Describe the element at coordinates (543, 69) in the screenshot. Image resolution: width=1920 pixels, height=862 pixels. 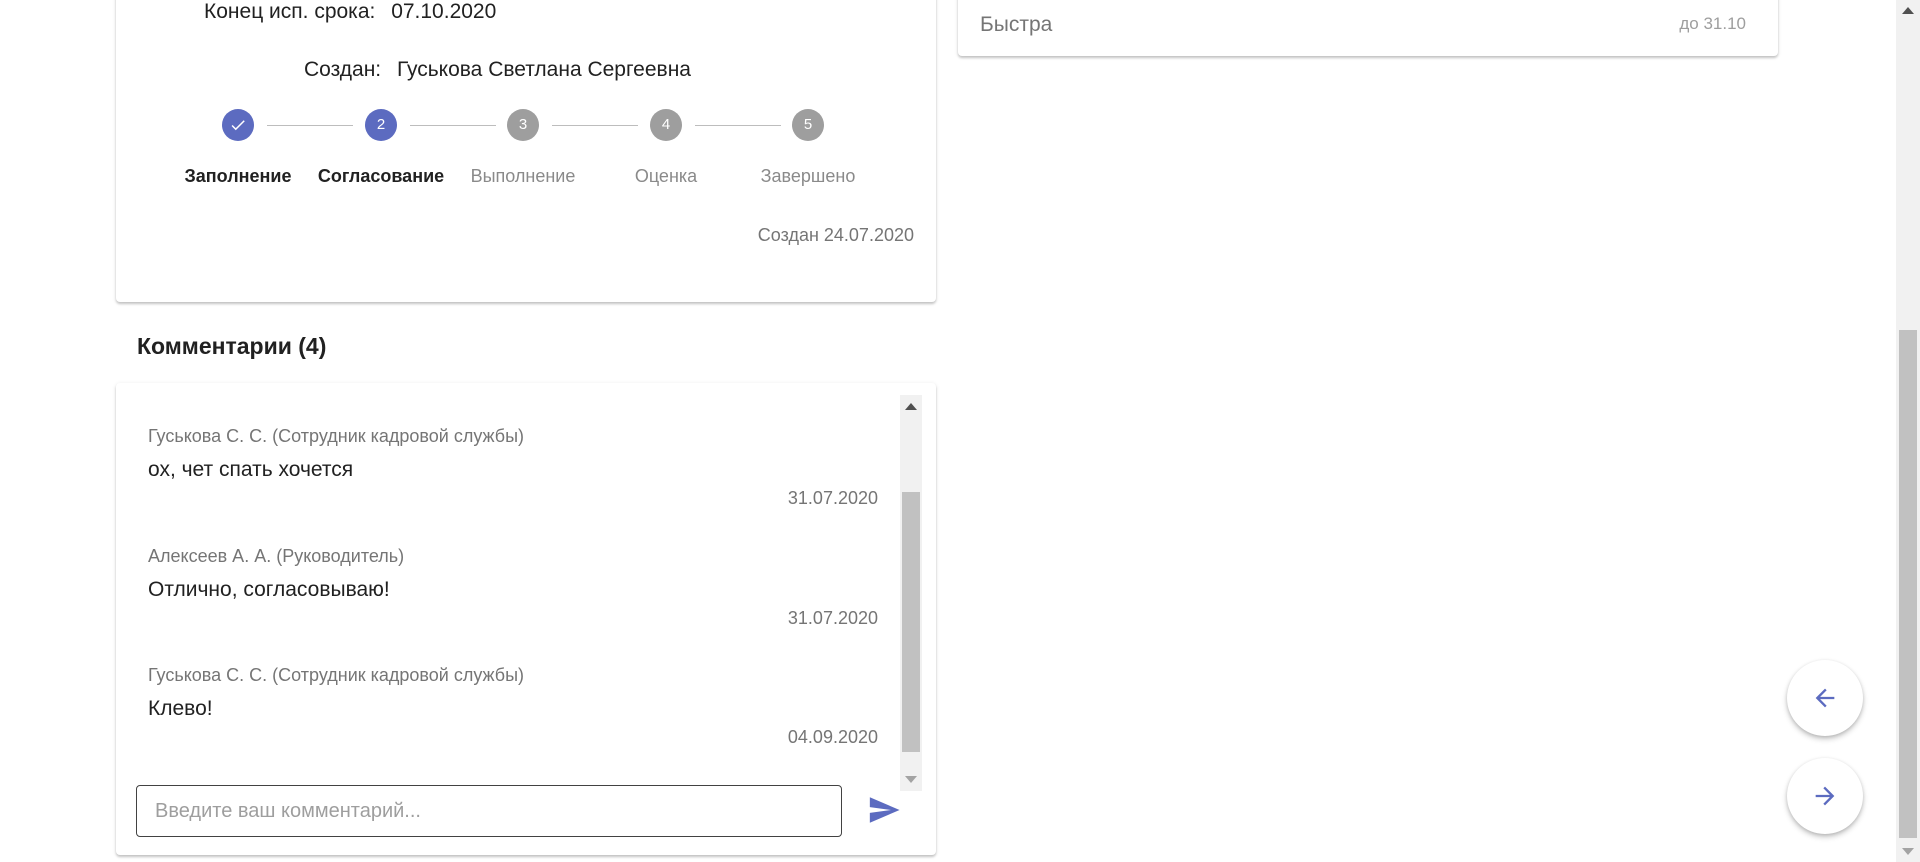
I see `created-by-value: Гуськова Светлана Сергеевна` at that location.